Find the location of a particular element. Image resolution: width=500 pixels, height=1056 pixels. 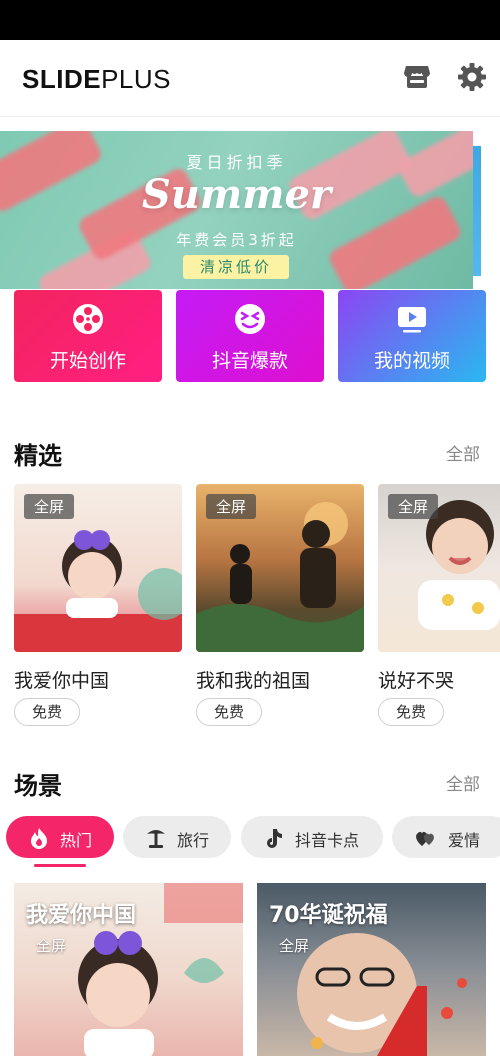

gear-icon is located at coordinates (472, 77).